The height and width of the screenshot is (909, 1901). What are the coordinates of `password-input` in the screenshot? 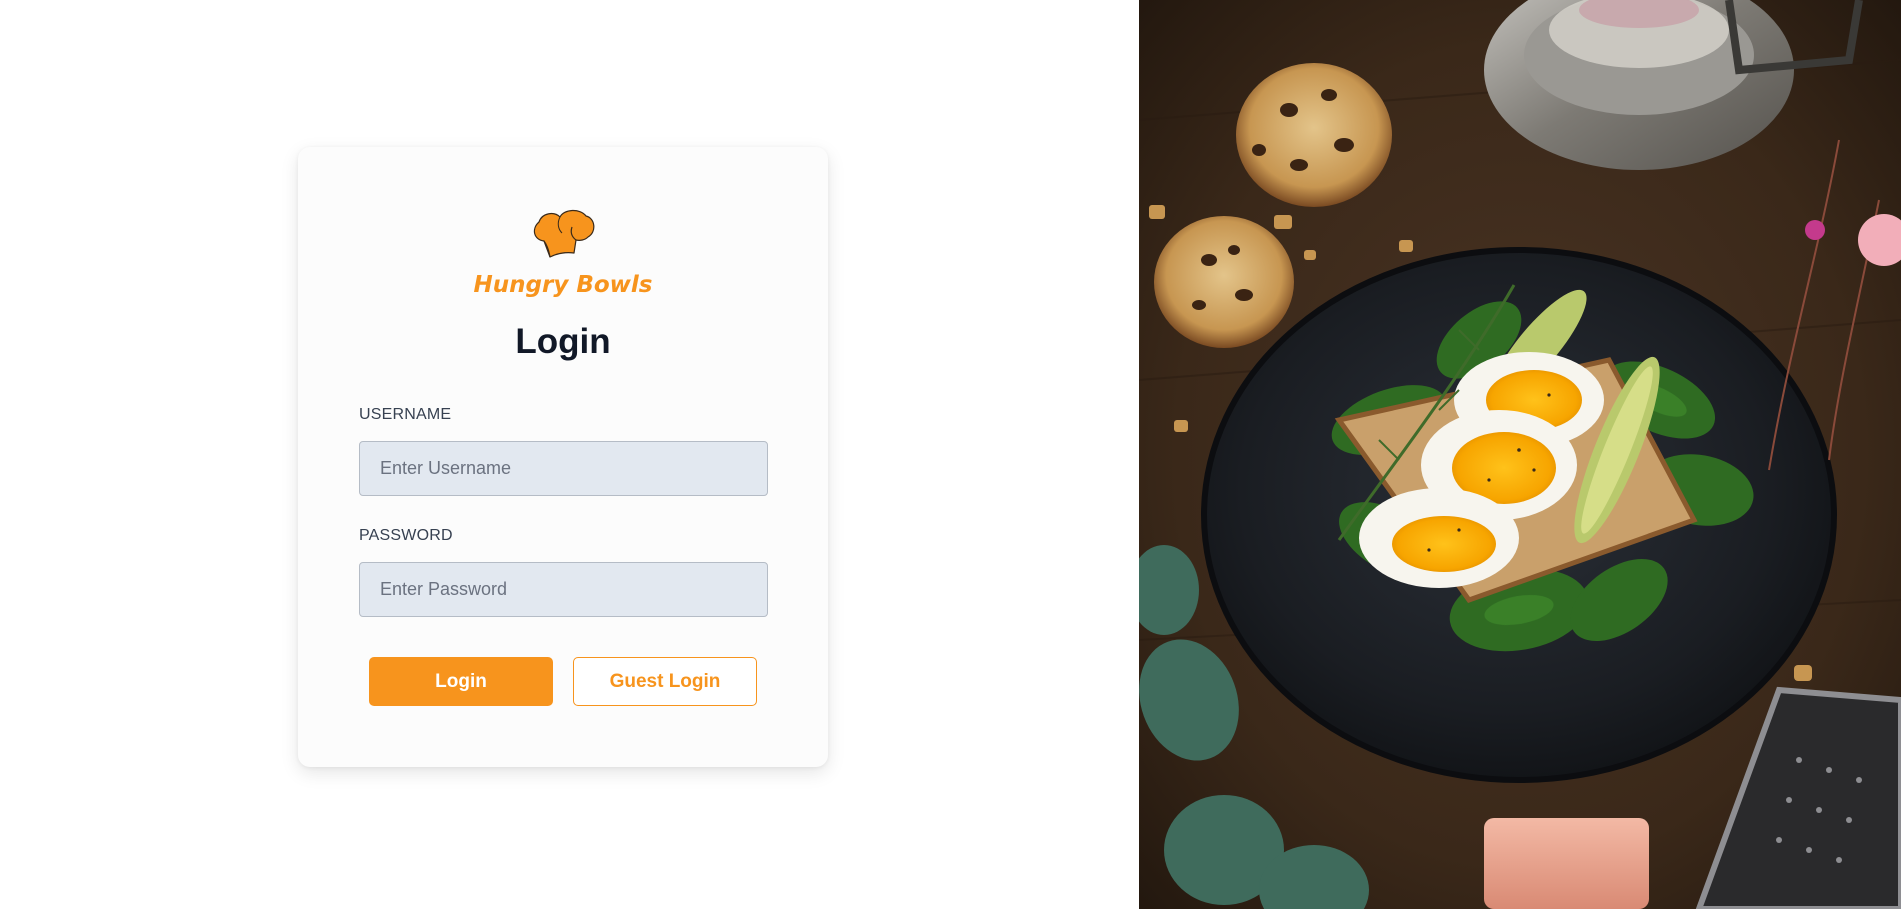 It's located at (563, 589).